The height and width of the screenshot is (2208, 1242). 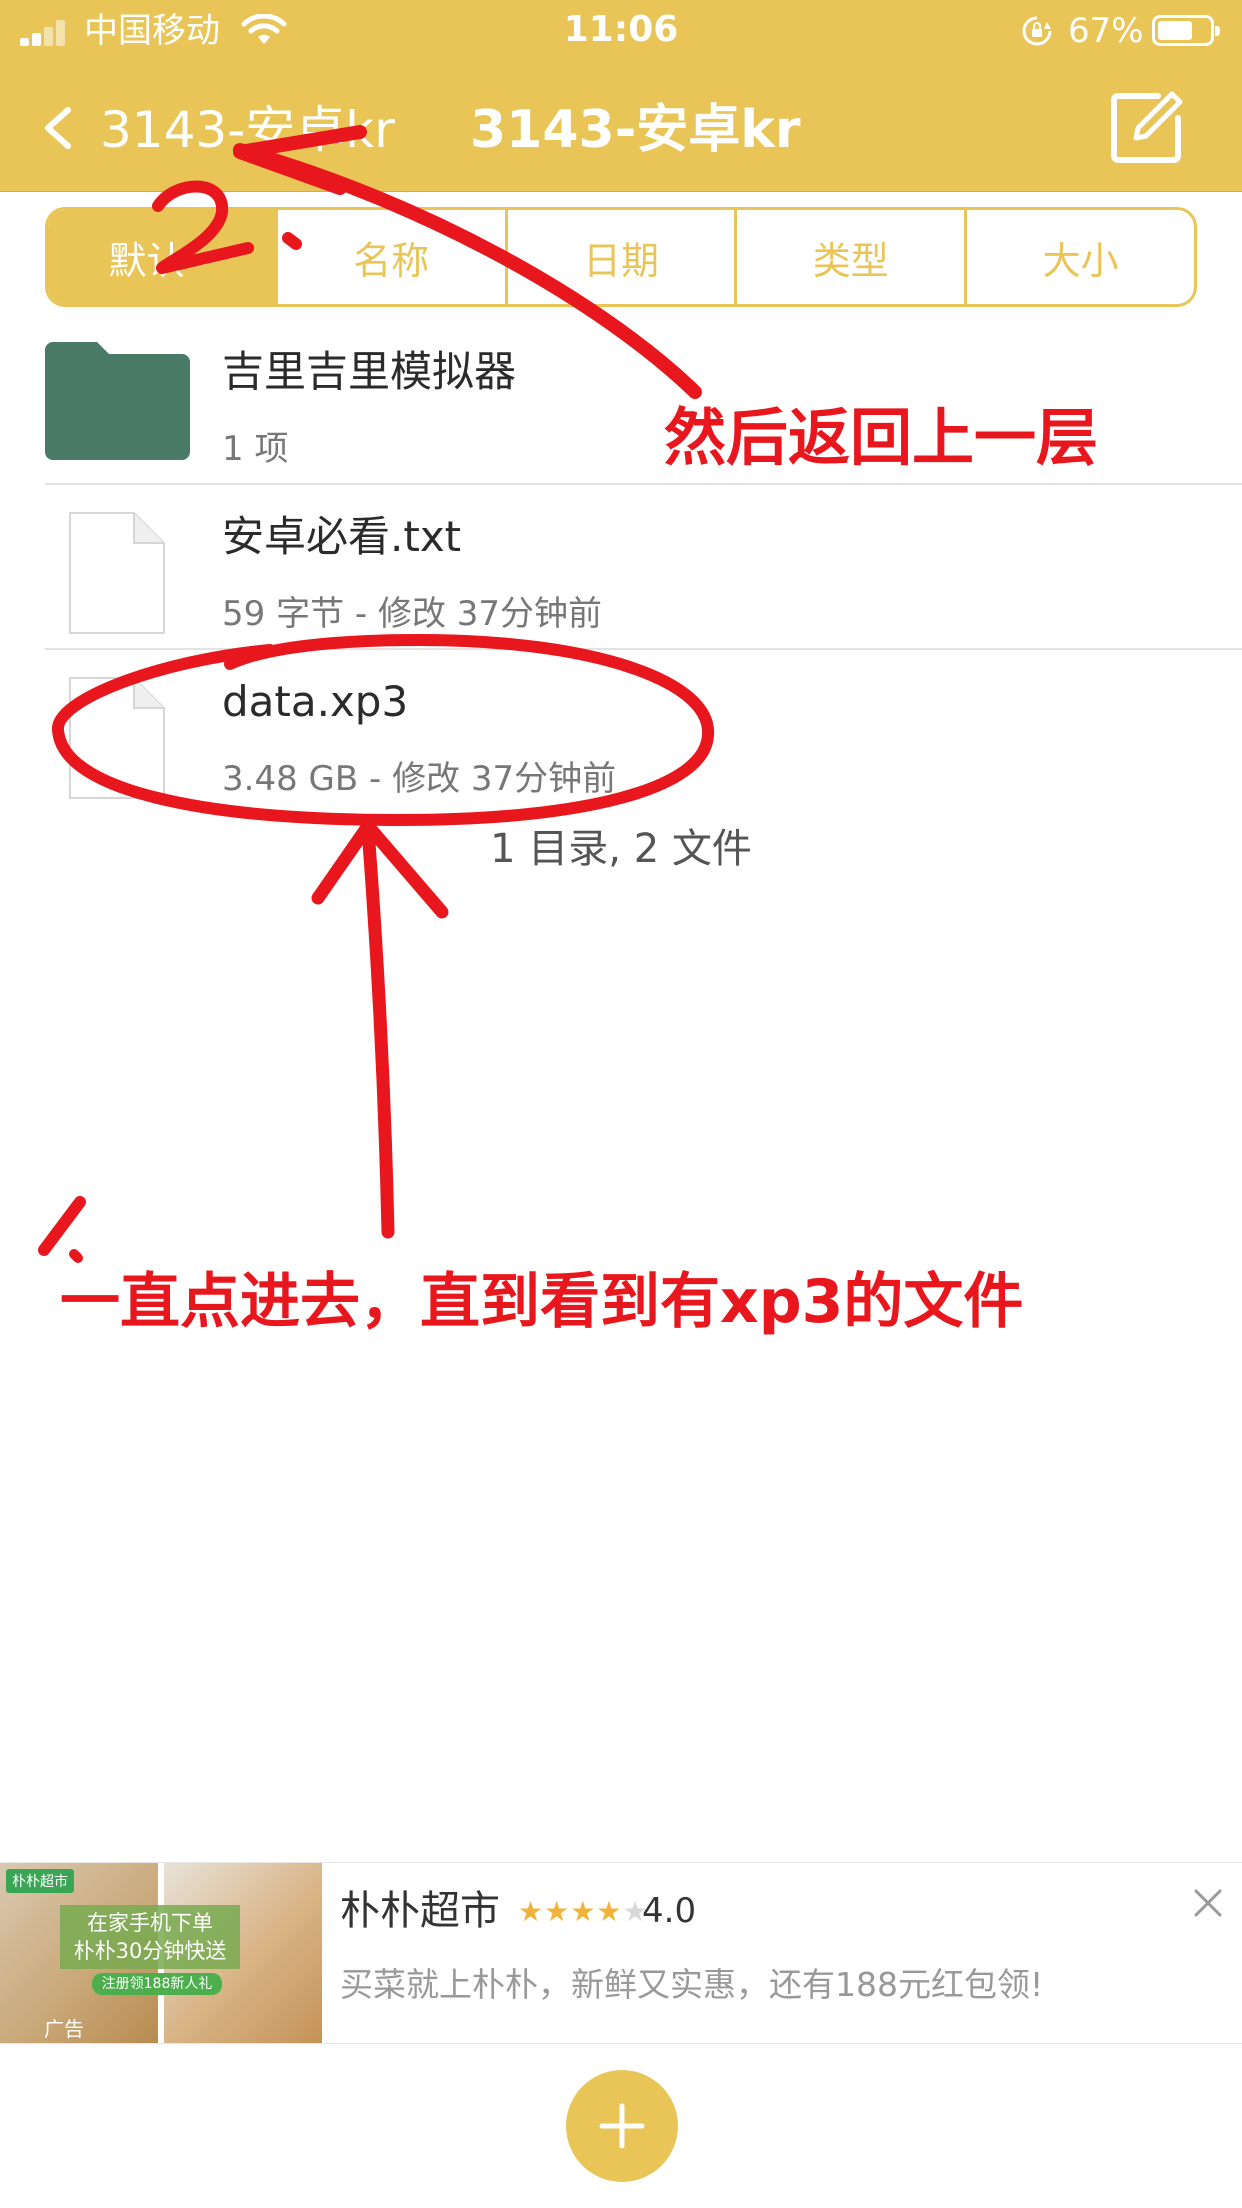 What do you see at coordinates (391, 260) in the screenshot?
I see `sort-tab-label: 名称` at bounding box center [391, 260].